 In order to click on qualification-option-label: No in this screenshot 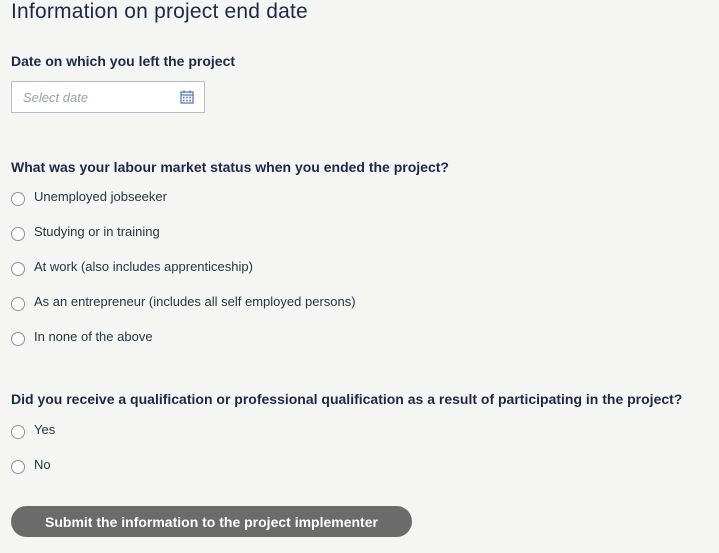, I will do `click(42, 464)`.